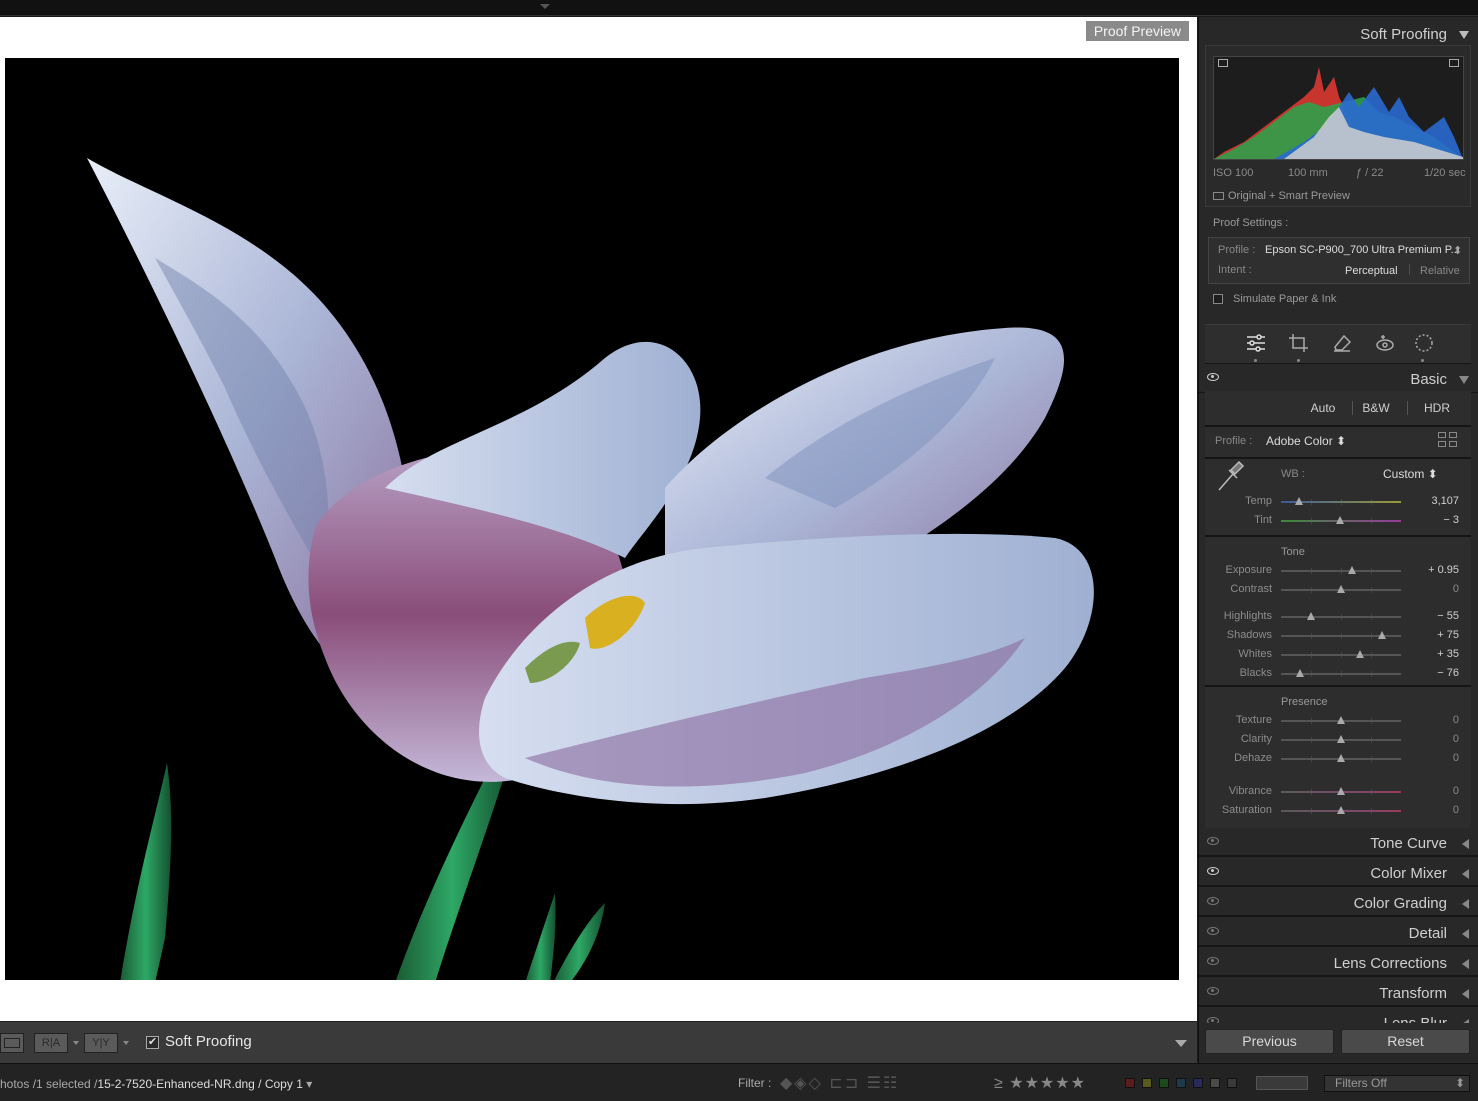 Image resolution: width=1478 pixels, height=1101 pixels. Describe the element at coordinates (1448, 673) in the screenshot. I see `slider-value: − 76` at that location.